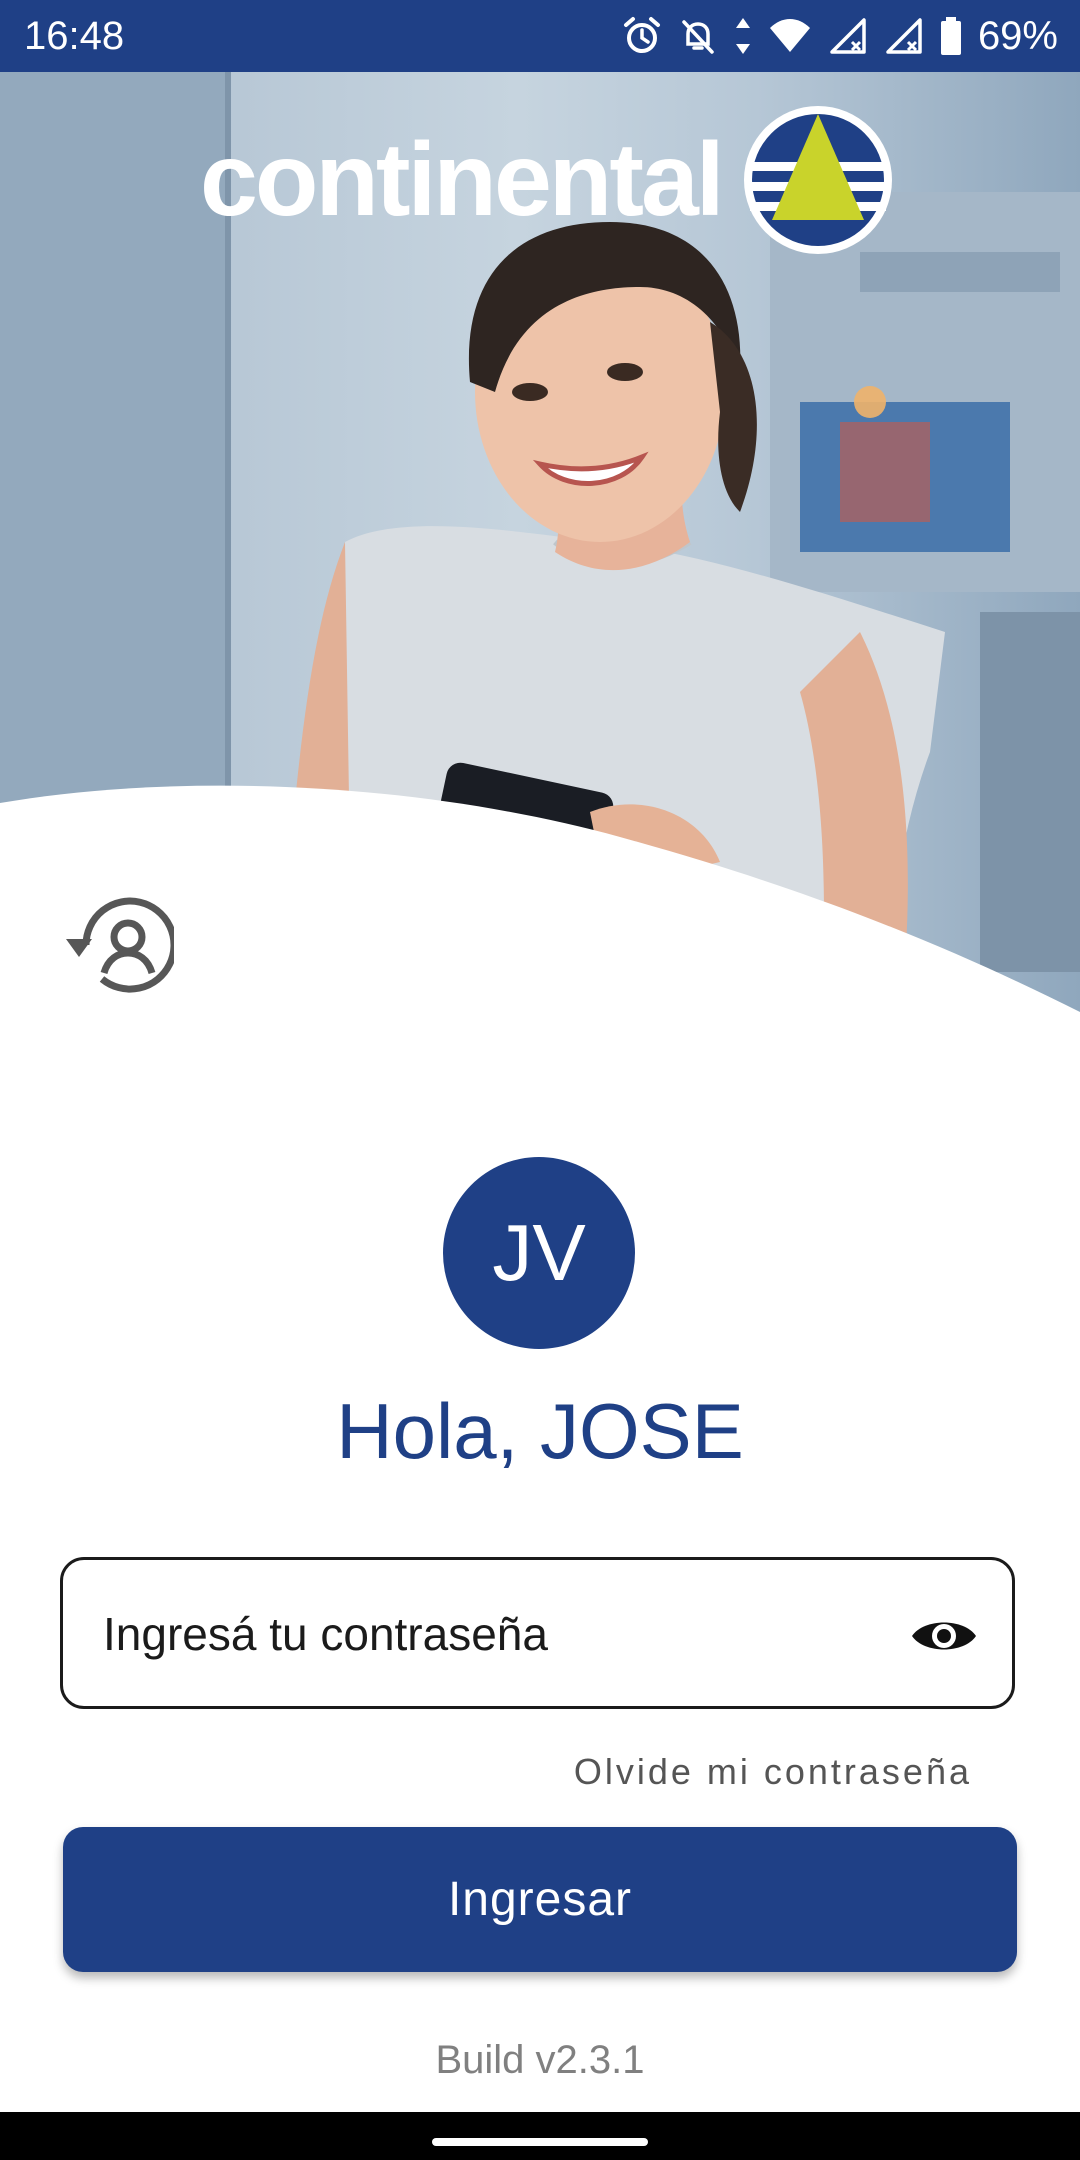 The height and width of the screenshot is (2160, 1080). Describe the element at coordinates (789, 35) in the screenshot. I see `wifi-icon` at that location.